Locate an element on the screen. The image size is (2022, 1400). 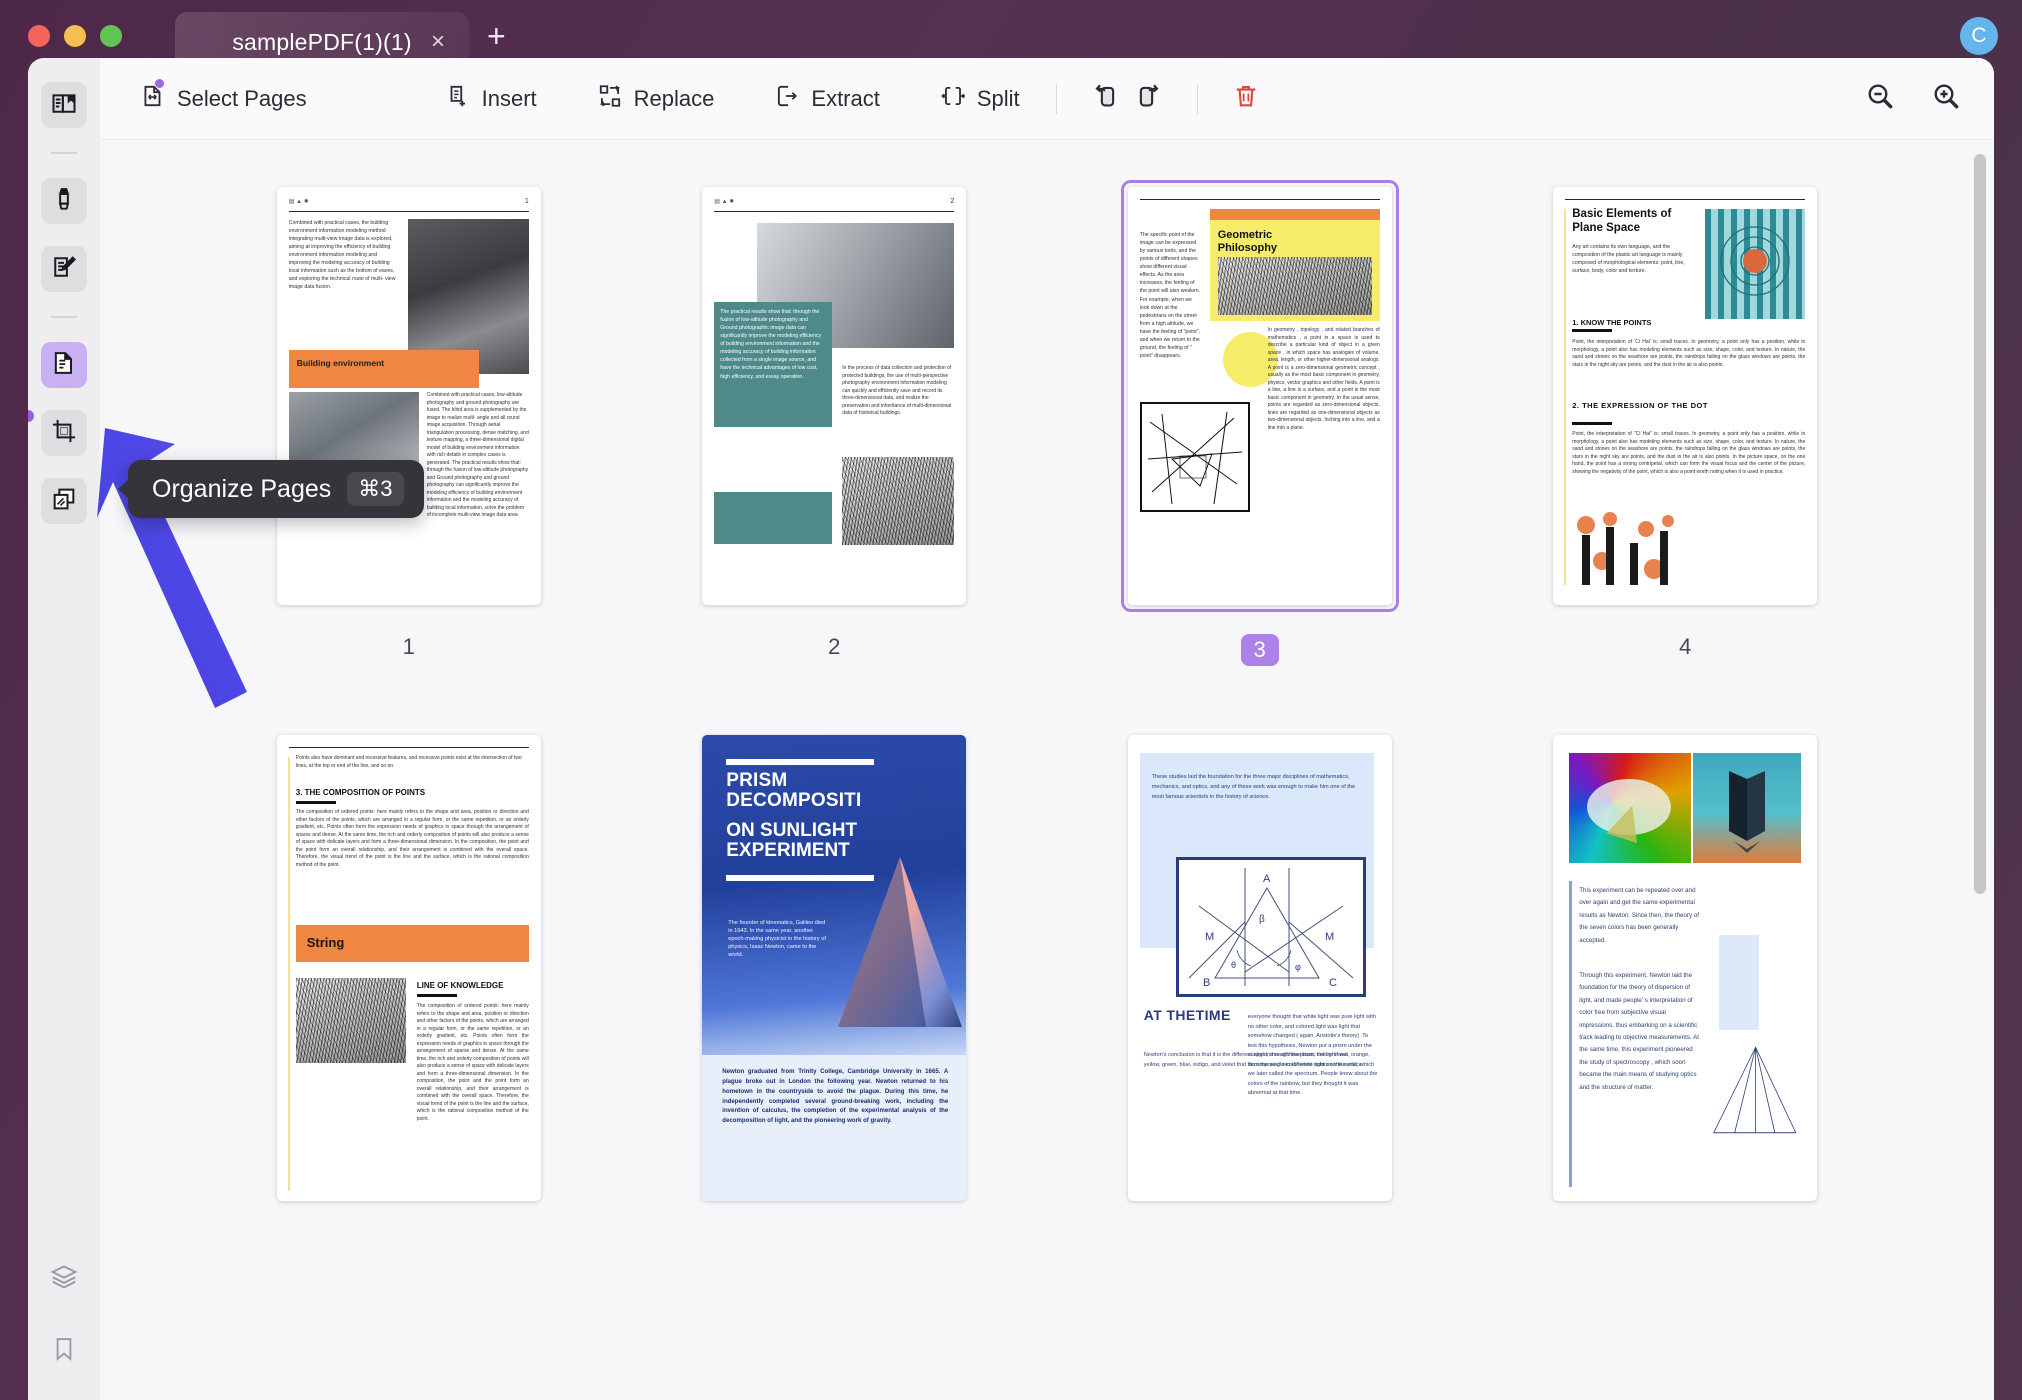
rail-divider is located at coordinates (64, 153).